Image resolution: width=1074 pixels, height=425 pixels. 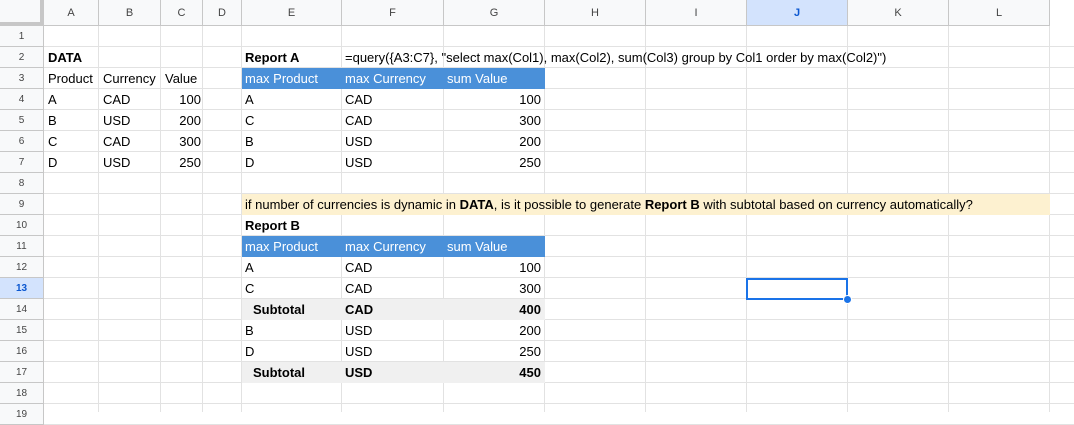 I want to click on row-header-12: 12, so click(x=22, y=267).